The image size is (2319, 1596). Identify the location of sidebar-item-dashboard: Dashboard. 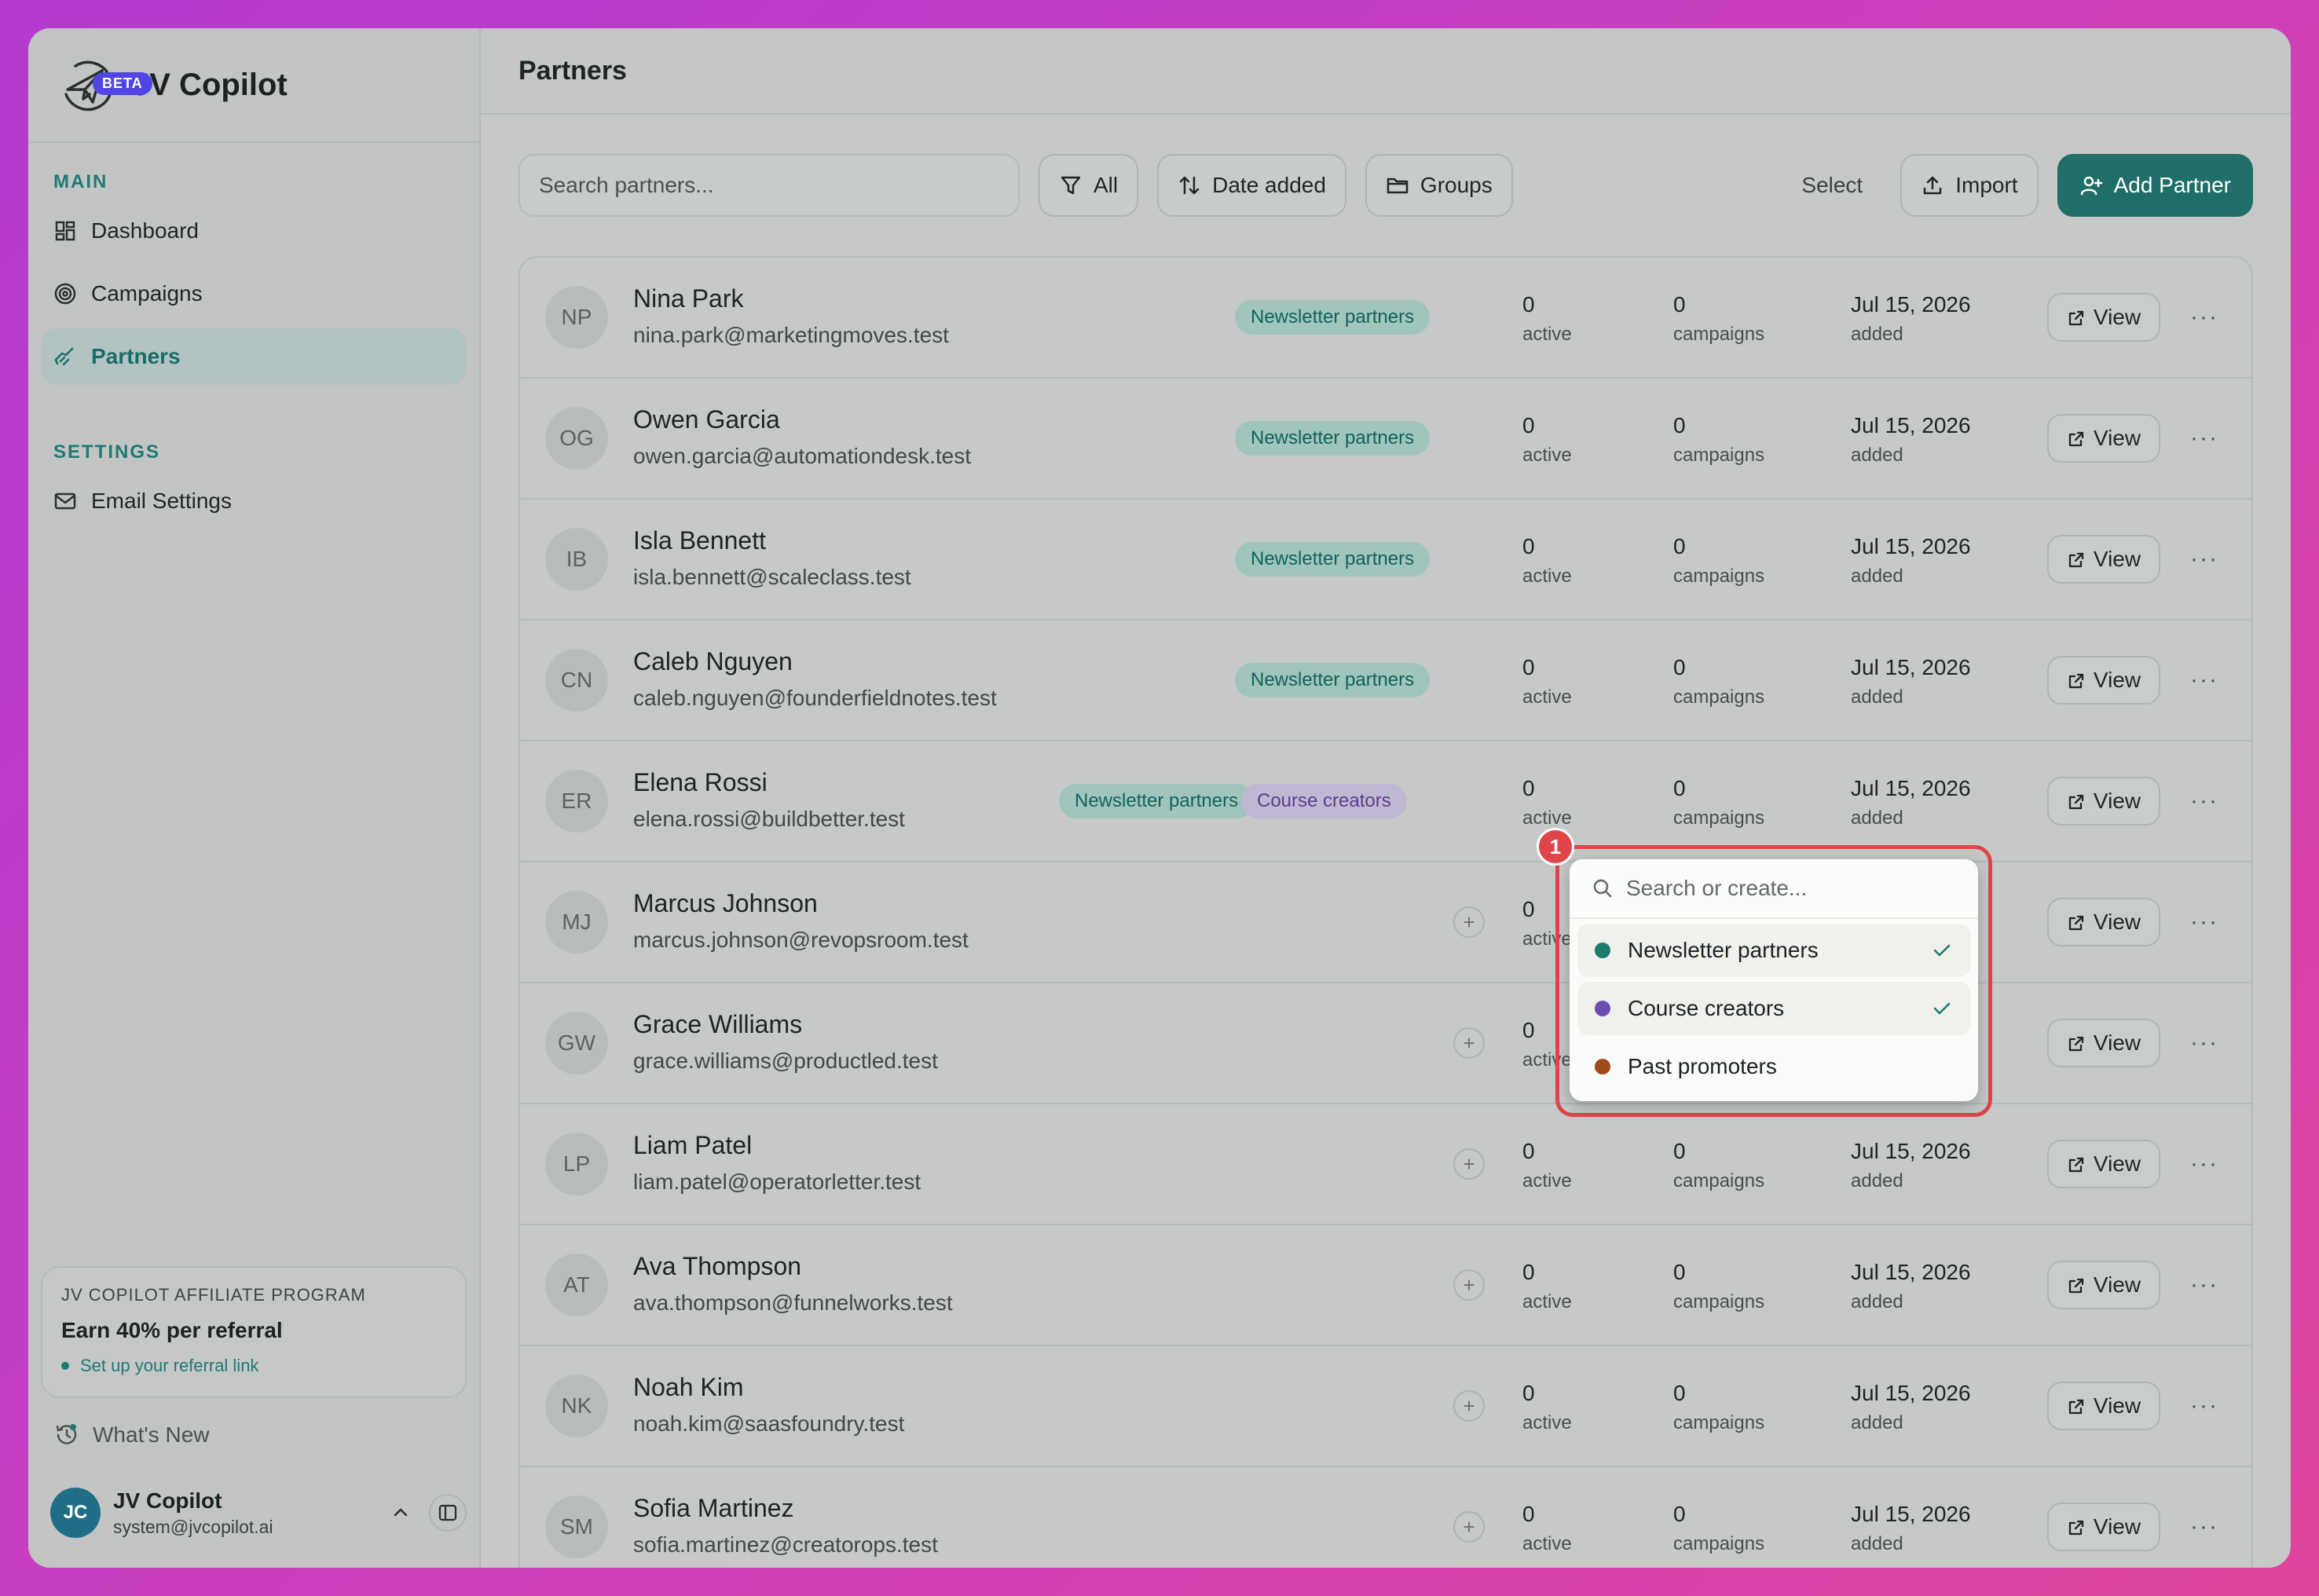
(254, 231).